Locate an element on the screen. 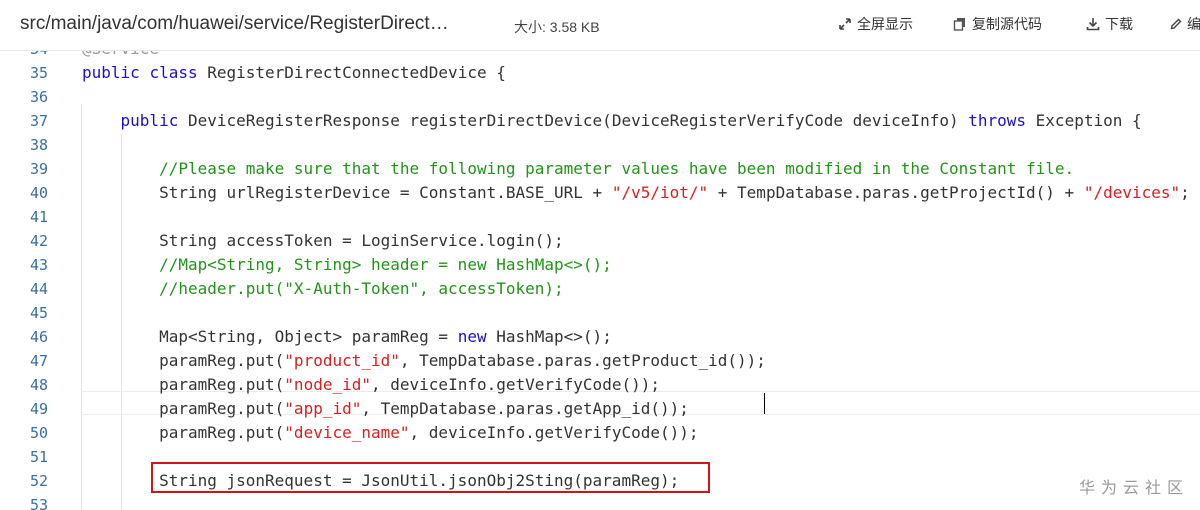 The width and height of the screenshot is (1200, 510). code-token: "app_id" is located at coordinates (323, 408).